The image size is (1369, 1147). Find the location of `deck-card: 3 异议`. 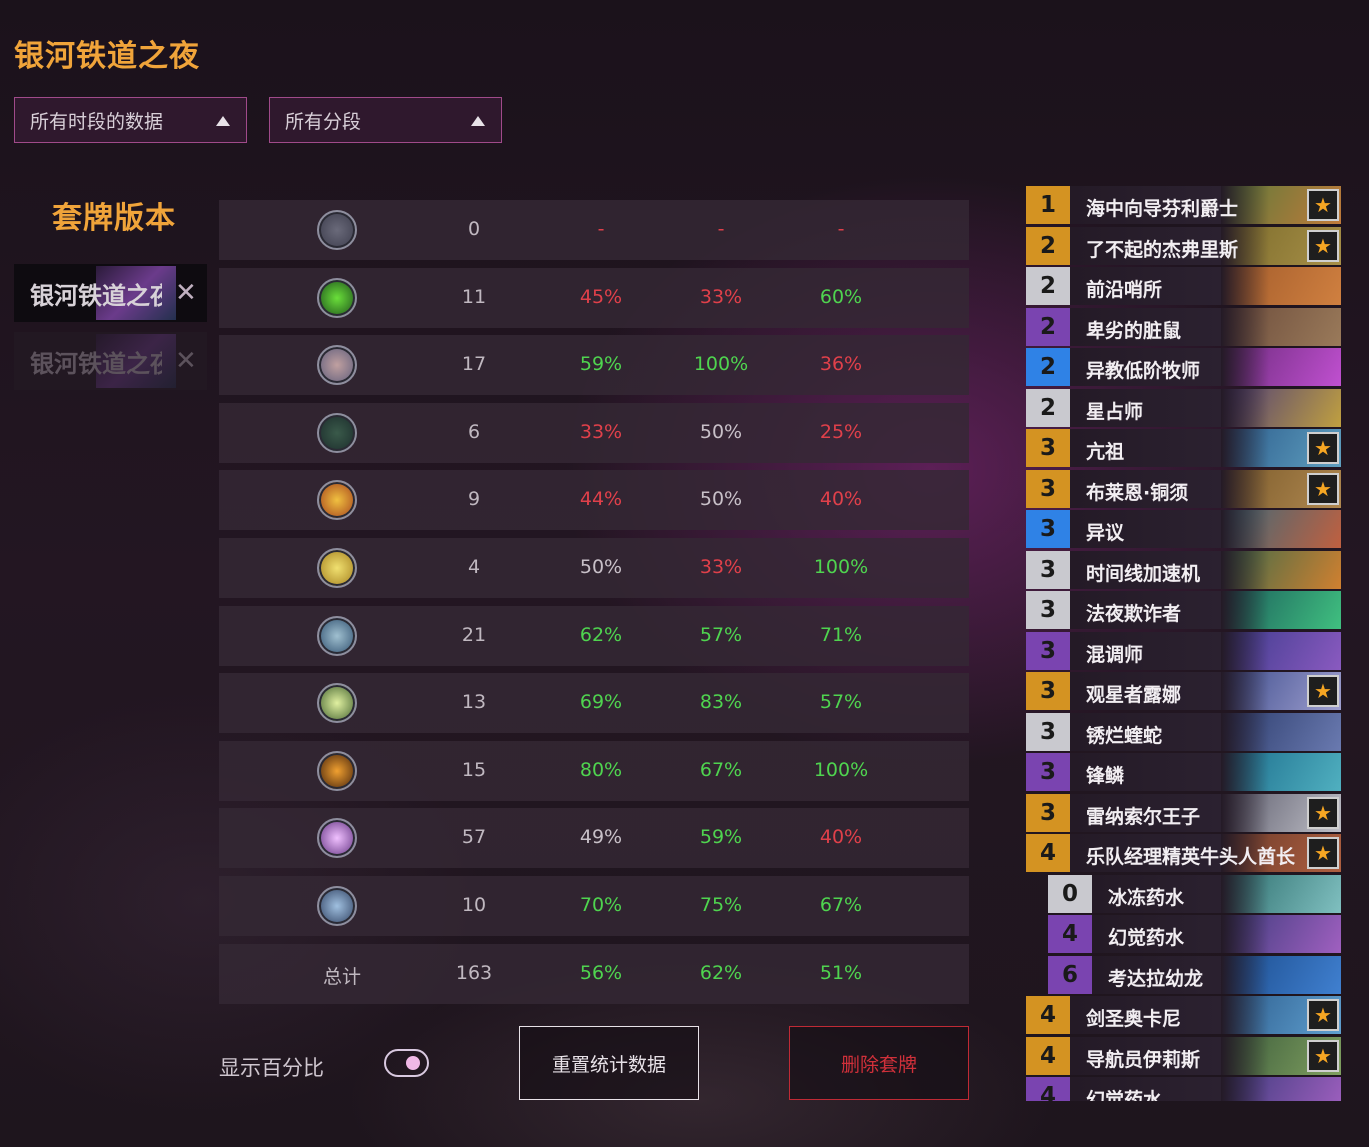

deck-card: 3 异议 is located at coordinates (1183, 529).